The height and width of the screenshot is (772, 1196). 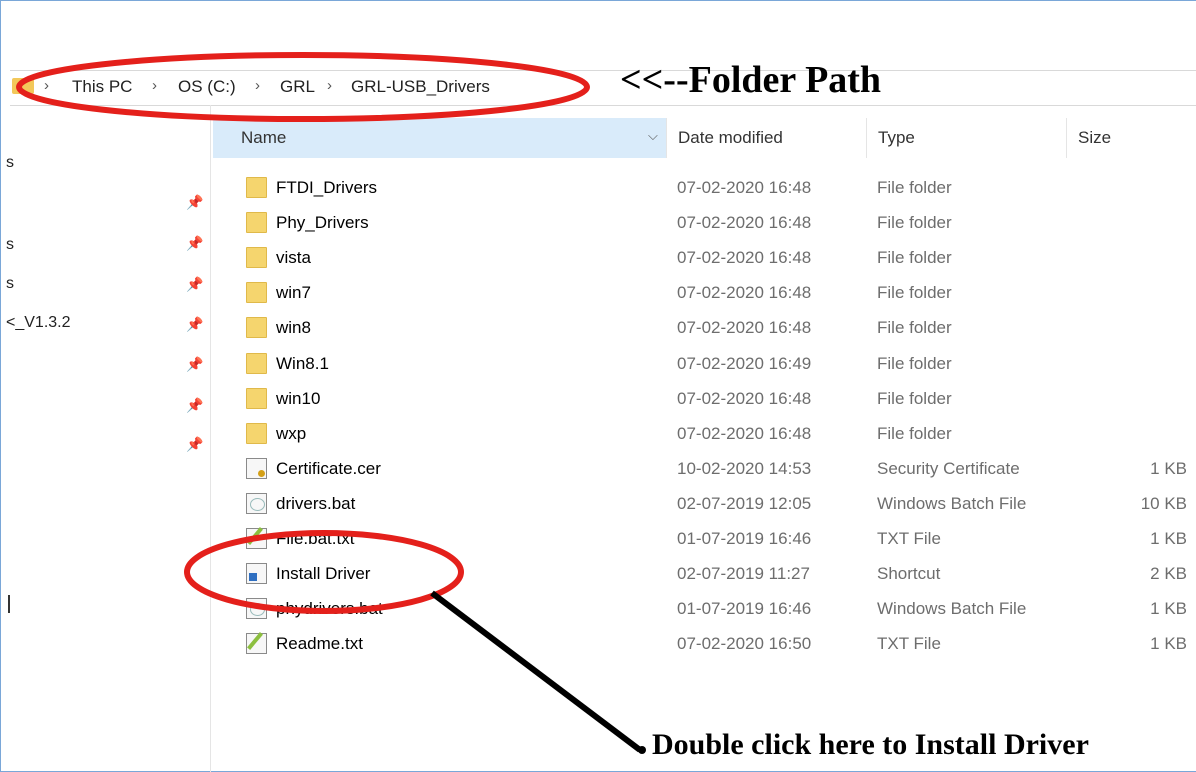 What do you see at coordinates (870, 744) in the screenshot?
I see `install-hint-annotation: Double click here to Install Driver` at bounding box center [870, 744].